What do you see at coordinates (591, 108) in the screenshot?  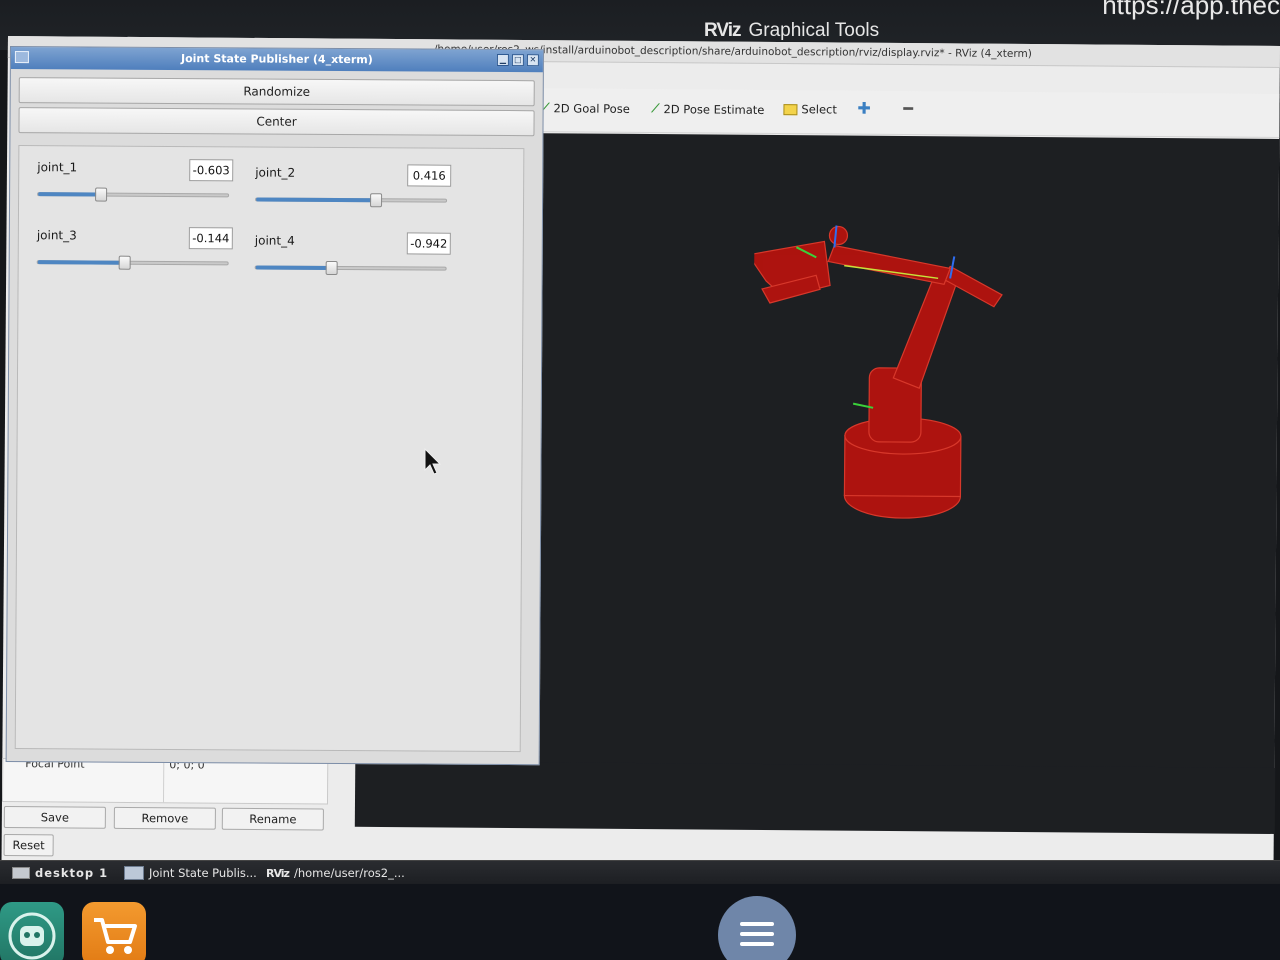 I see `tool-label: 2D Goal Pose` at bounding box center [591, 108].